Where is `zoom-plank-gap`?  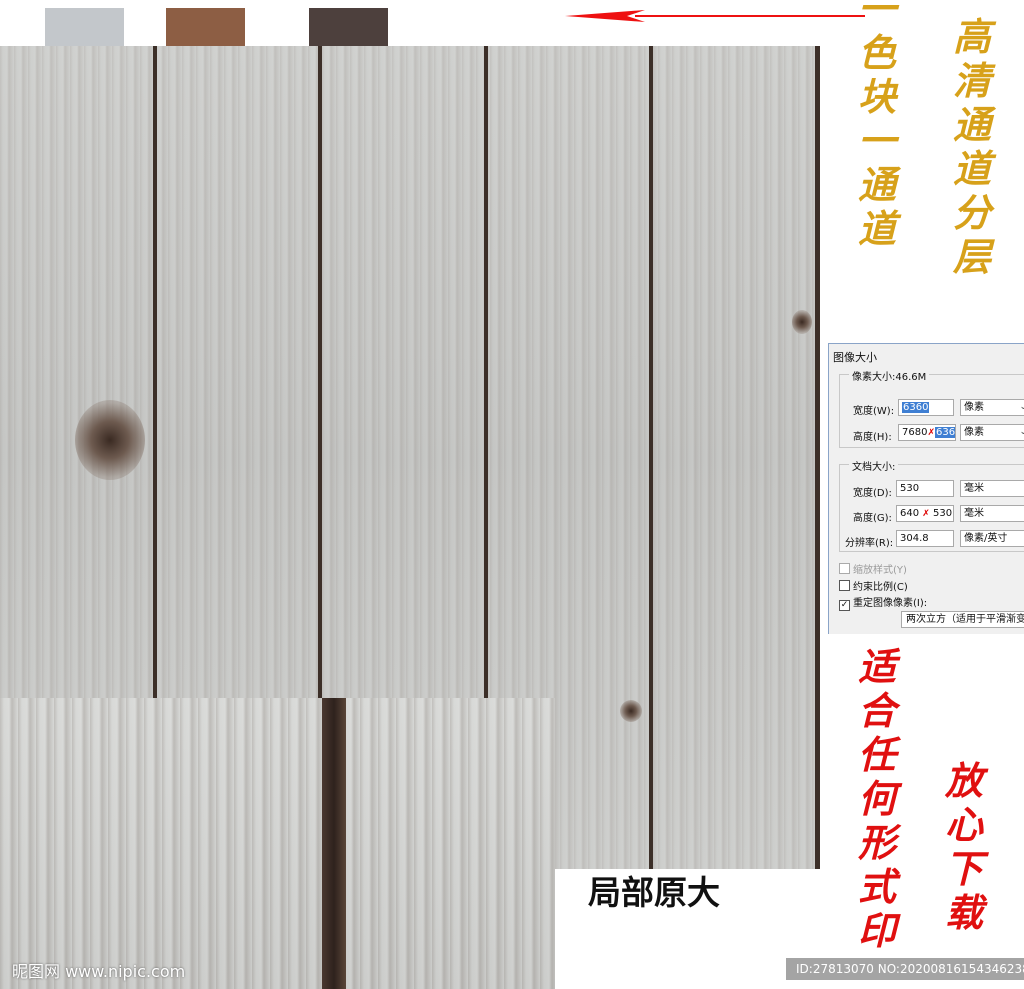 zoom-plank-gap is located at coordinates (334, 843).